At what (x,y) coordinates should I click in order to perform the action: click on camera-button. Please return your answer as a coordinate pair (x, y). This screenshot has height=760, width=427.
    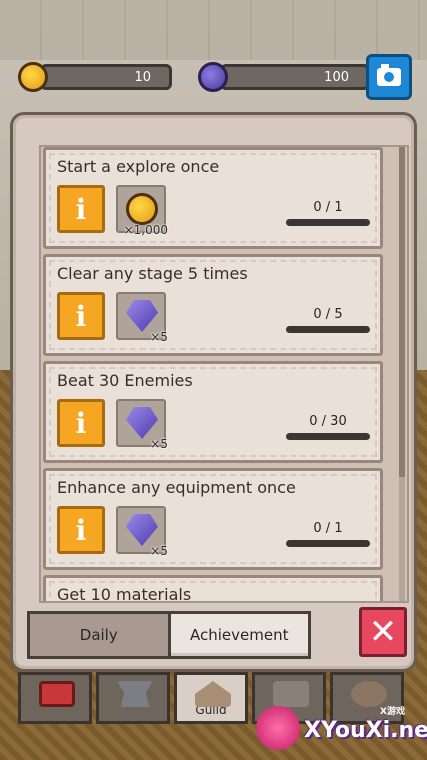
    Looking at the image, I should click on (389, 77).